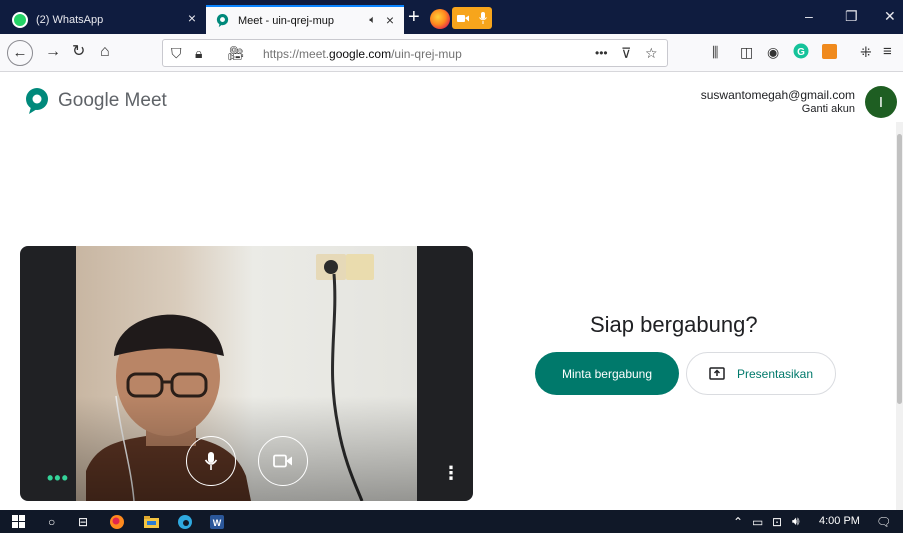 The width and height of the screenshot is (903, 533). Describe the element at coordinates (472, 18) in the screenshot. I see `sharing-indicator` at that location.